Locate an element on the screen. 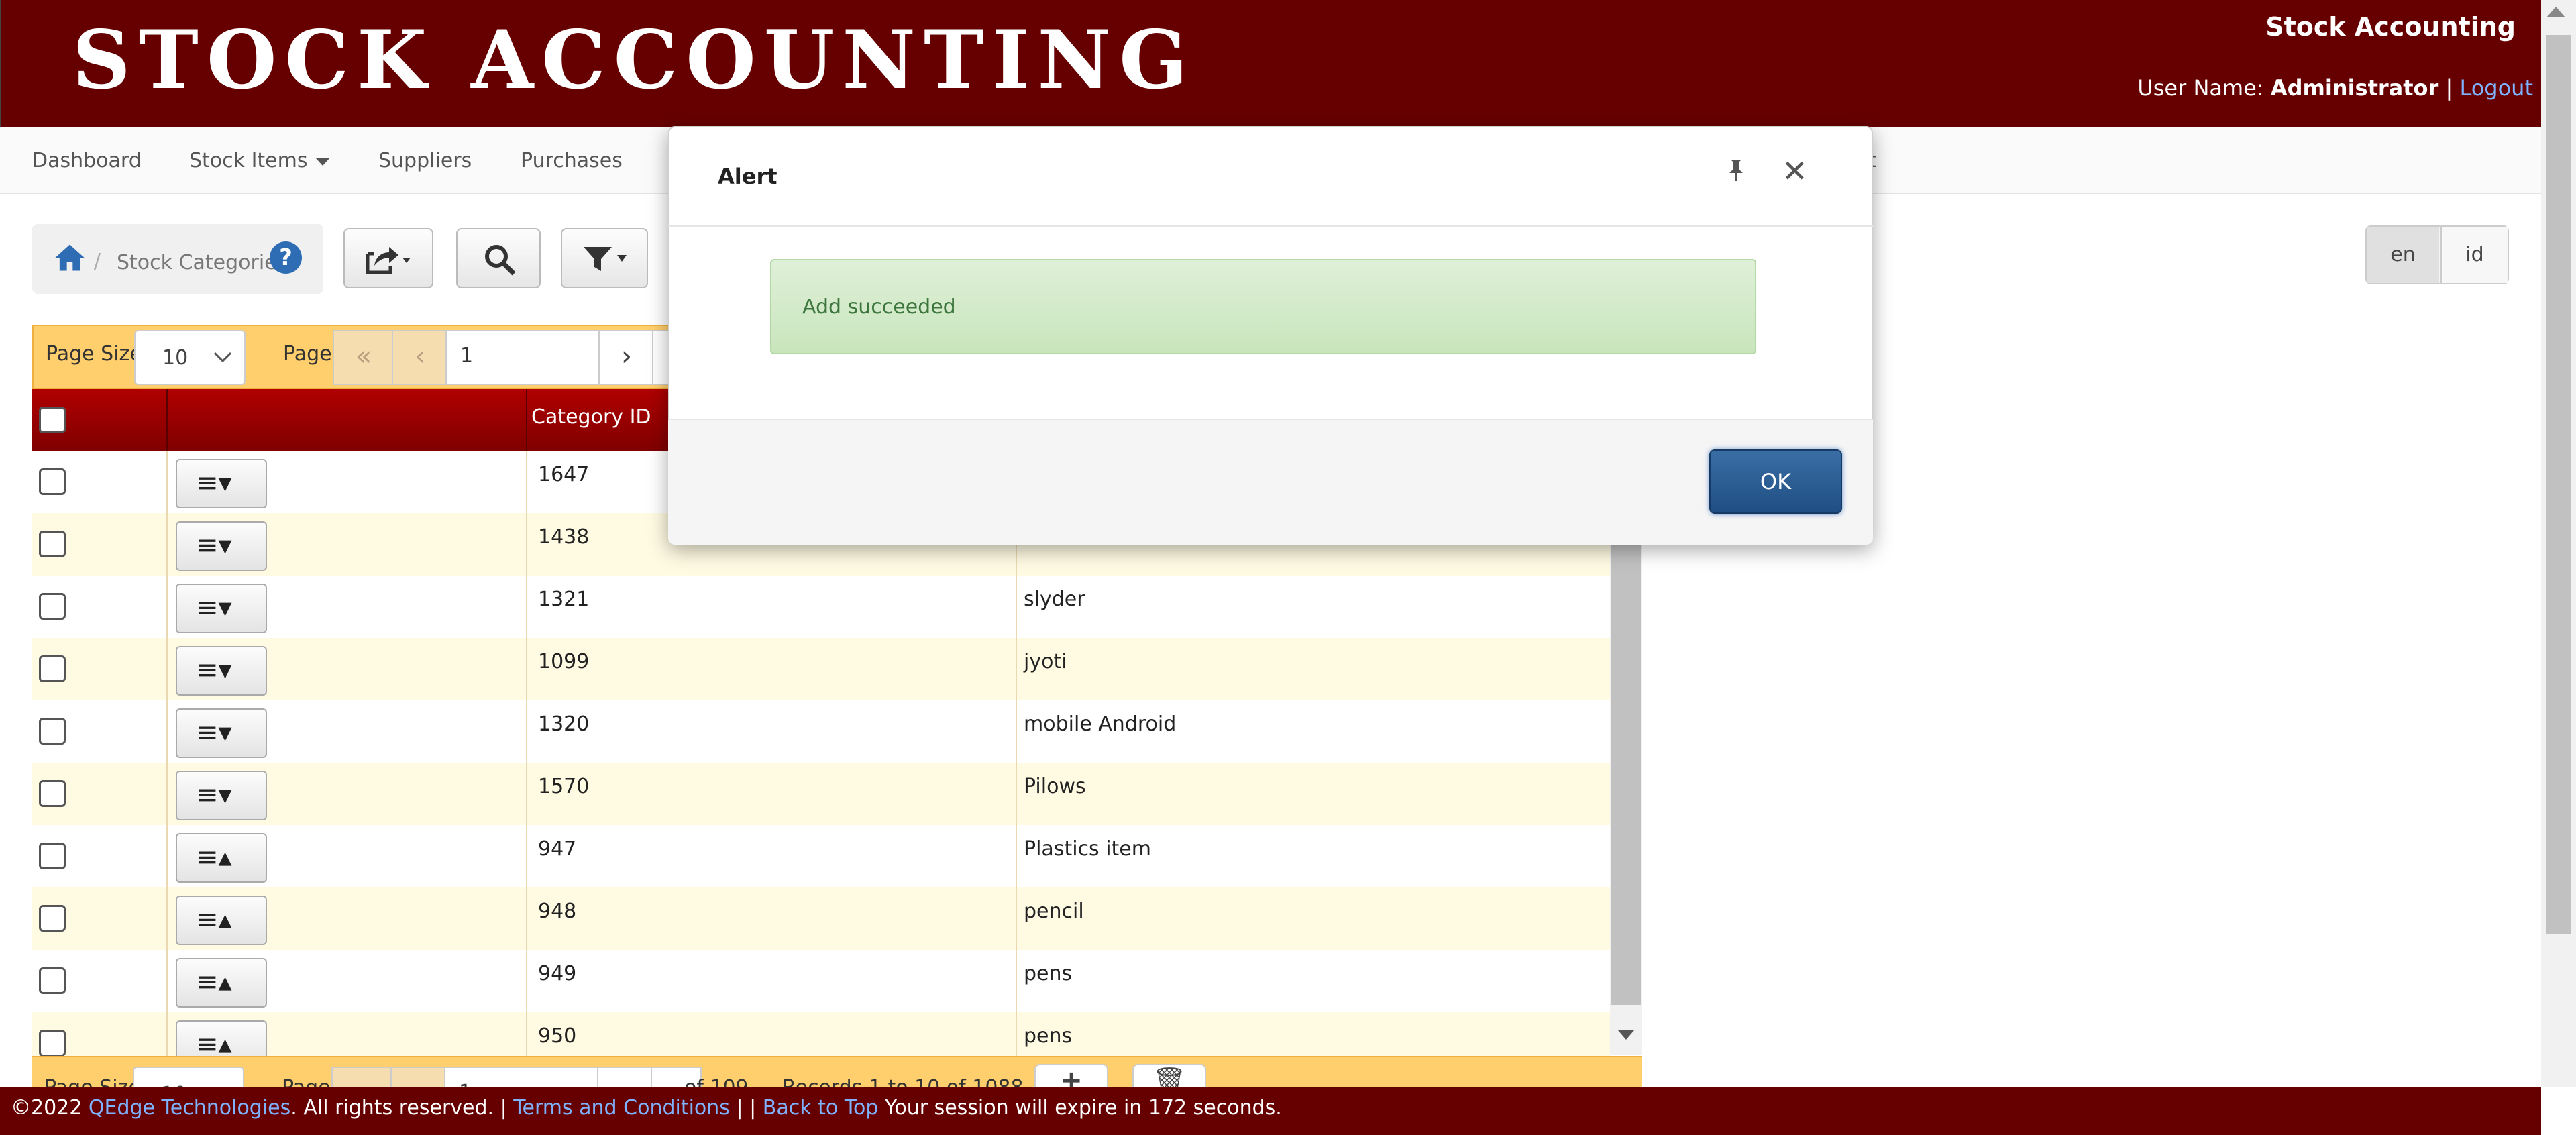 Image resolution: width=2576 pixels, height=1135 pixels. company-link: QEdge Technologies is located at coordinates (189, 1108).